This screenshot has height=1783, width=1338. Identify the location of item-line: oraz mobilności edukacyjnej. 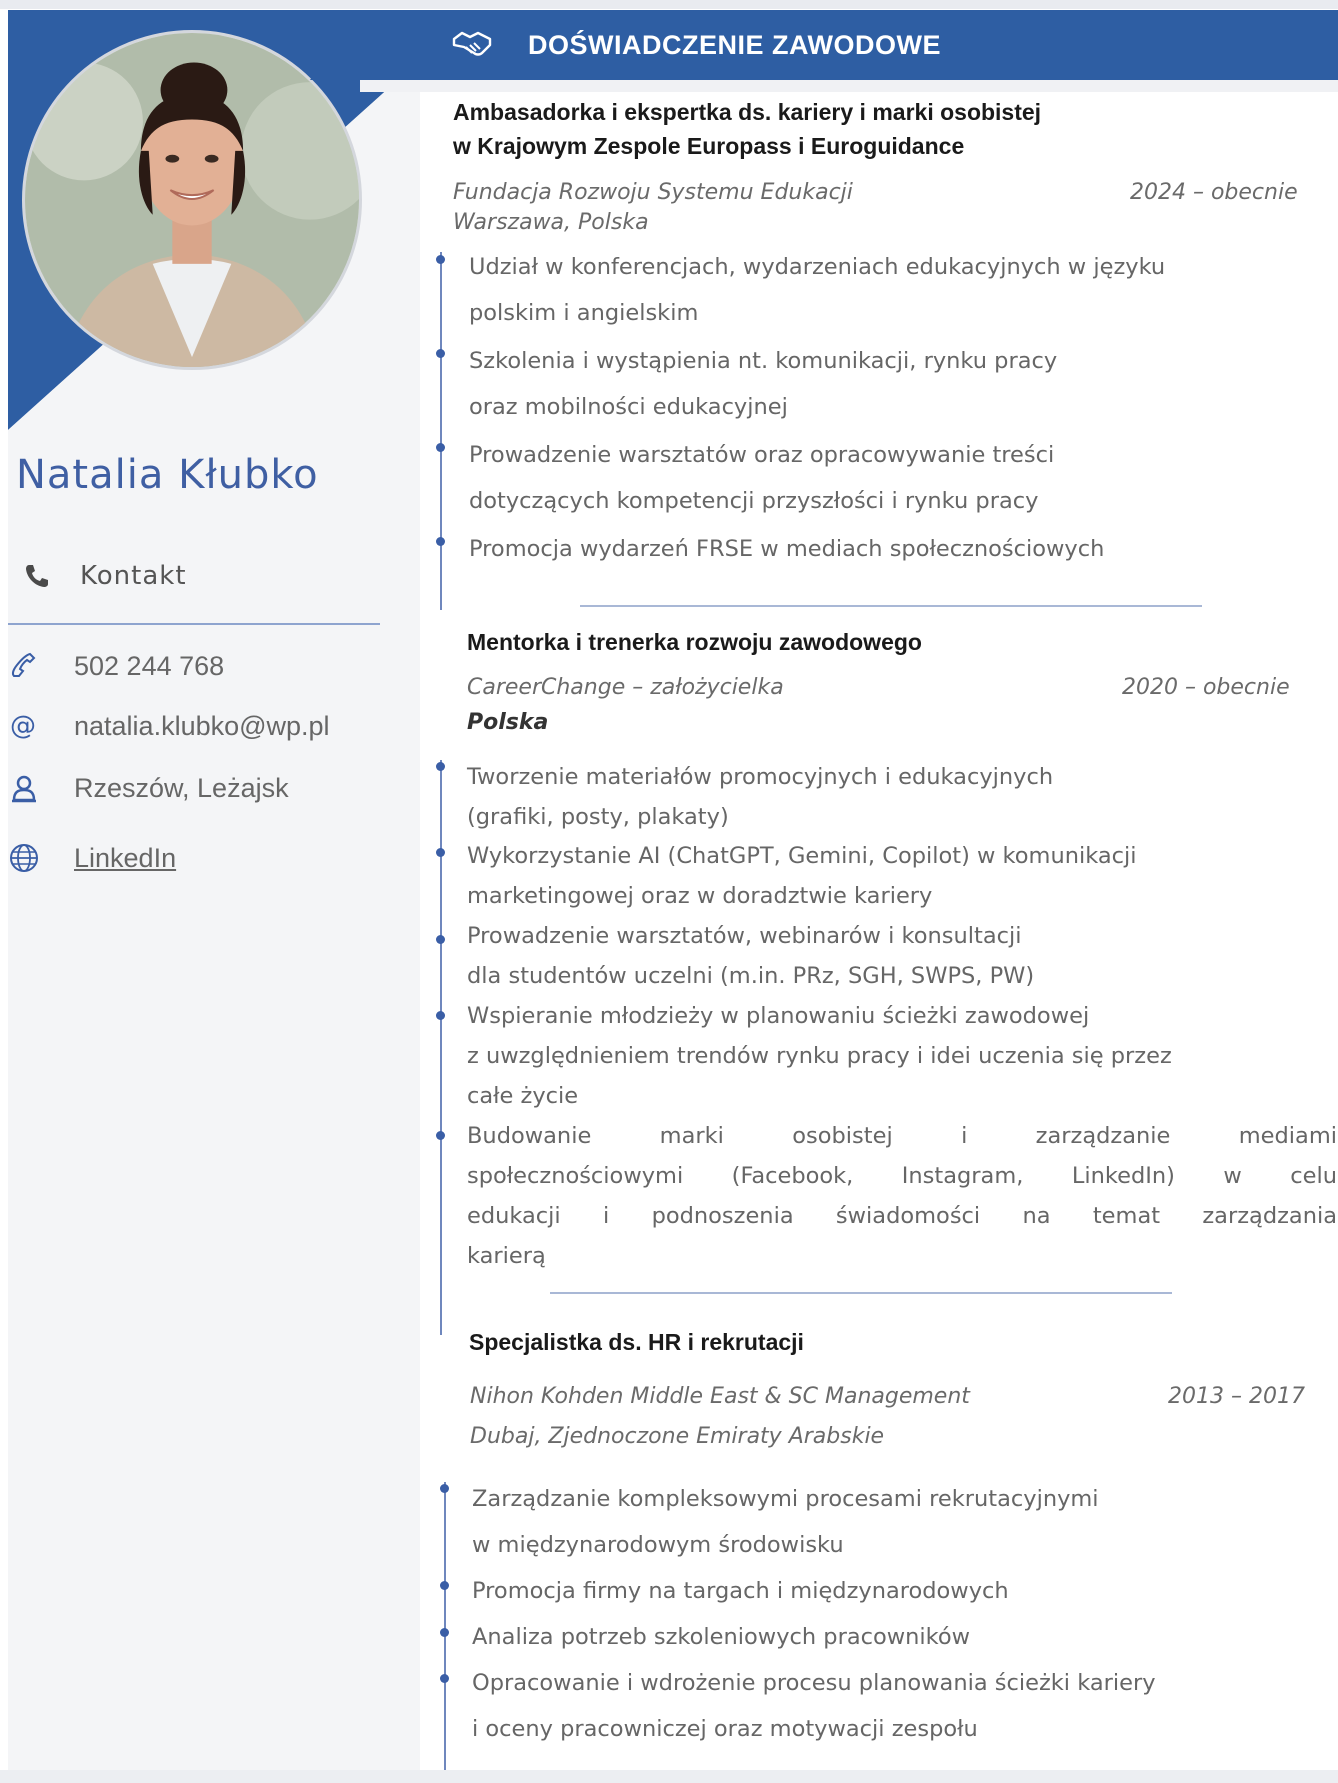
(628, 407).